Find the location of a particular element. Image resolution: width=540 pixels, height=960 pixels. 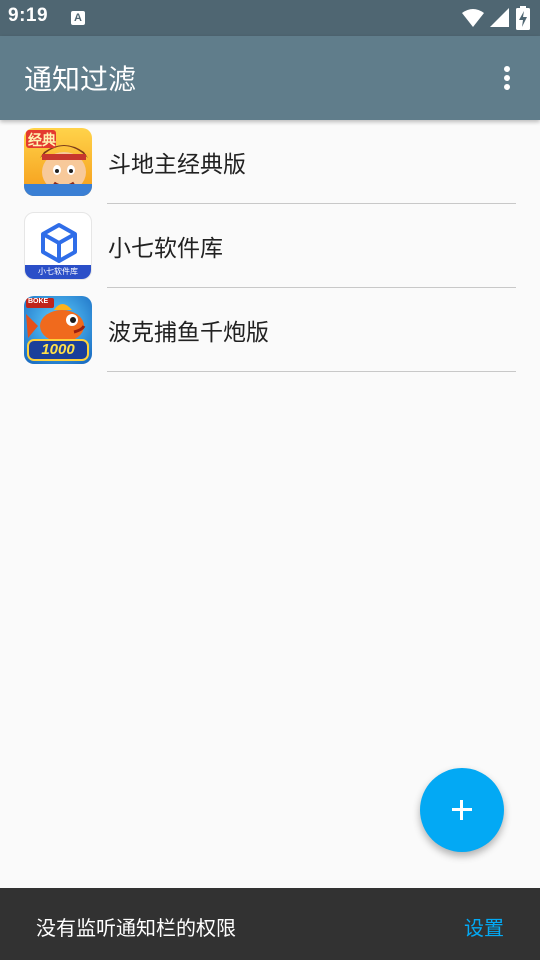

list-item: 小七软件库 小七软件库 is located at coordinates (270, 246).